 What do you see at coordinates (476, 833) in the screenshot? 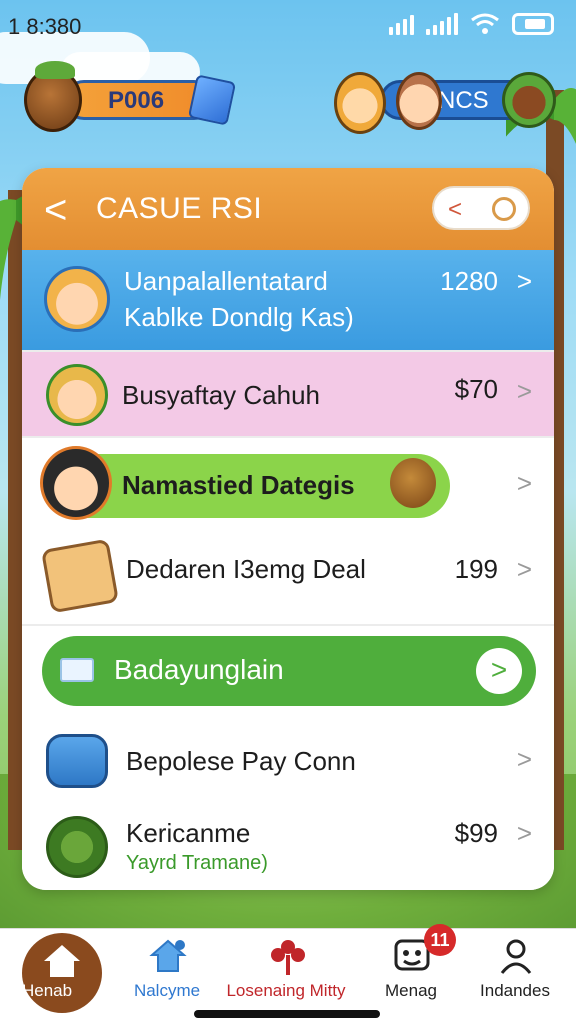
I see `list-item-value: $99` at bounding box center [476, 833].